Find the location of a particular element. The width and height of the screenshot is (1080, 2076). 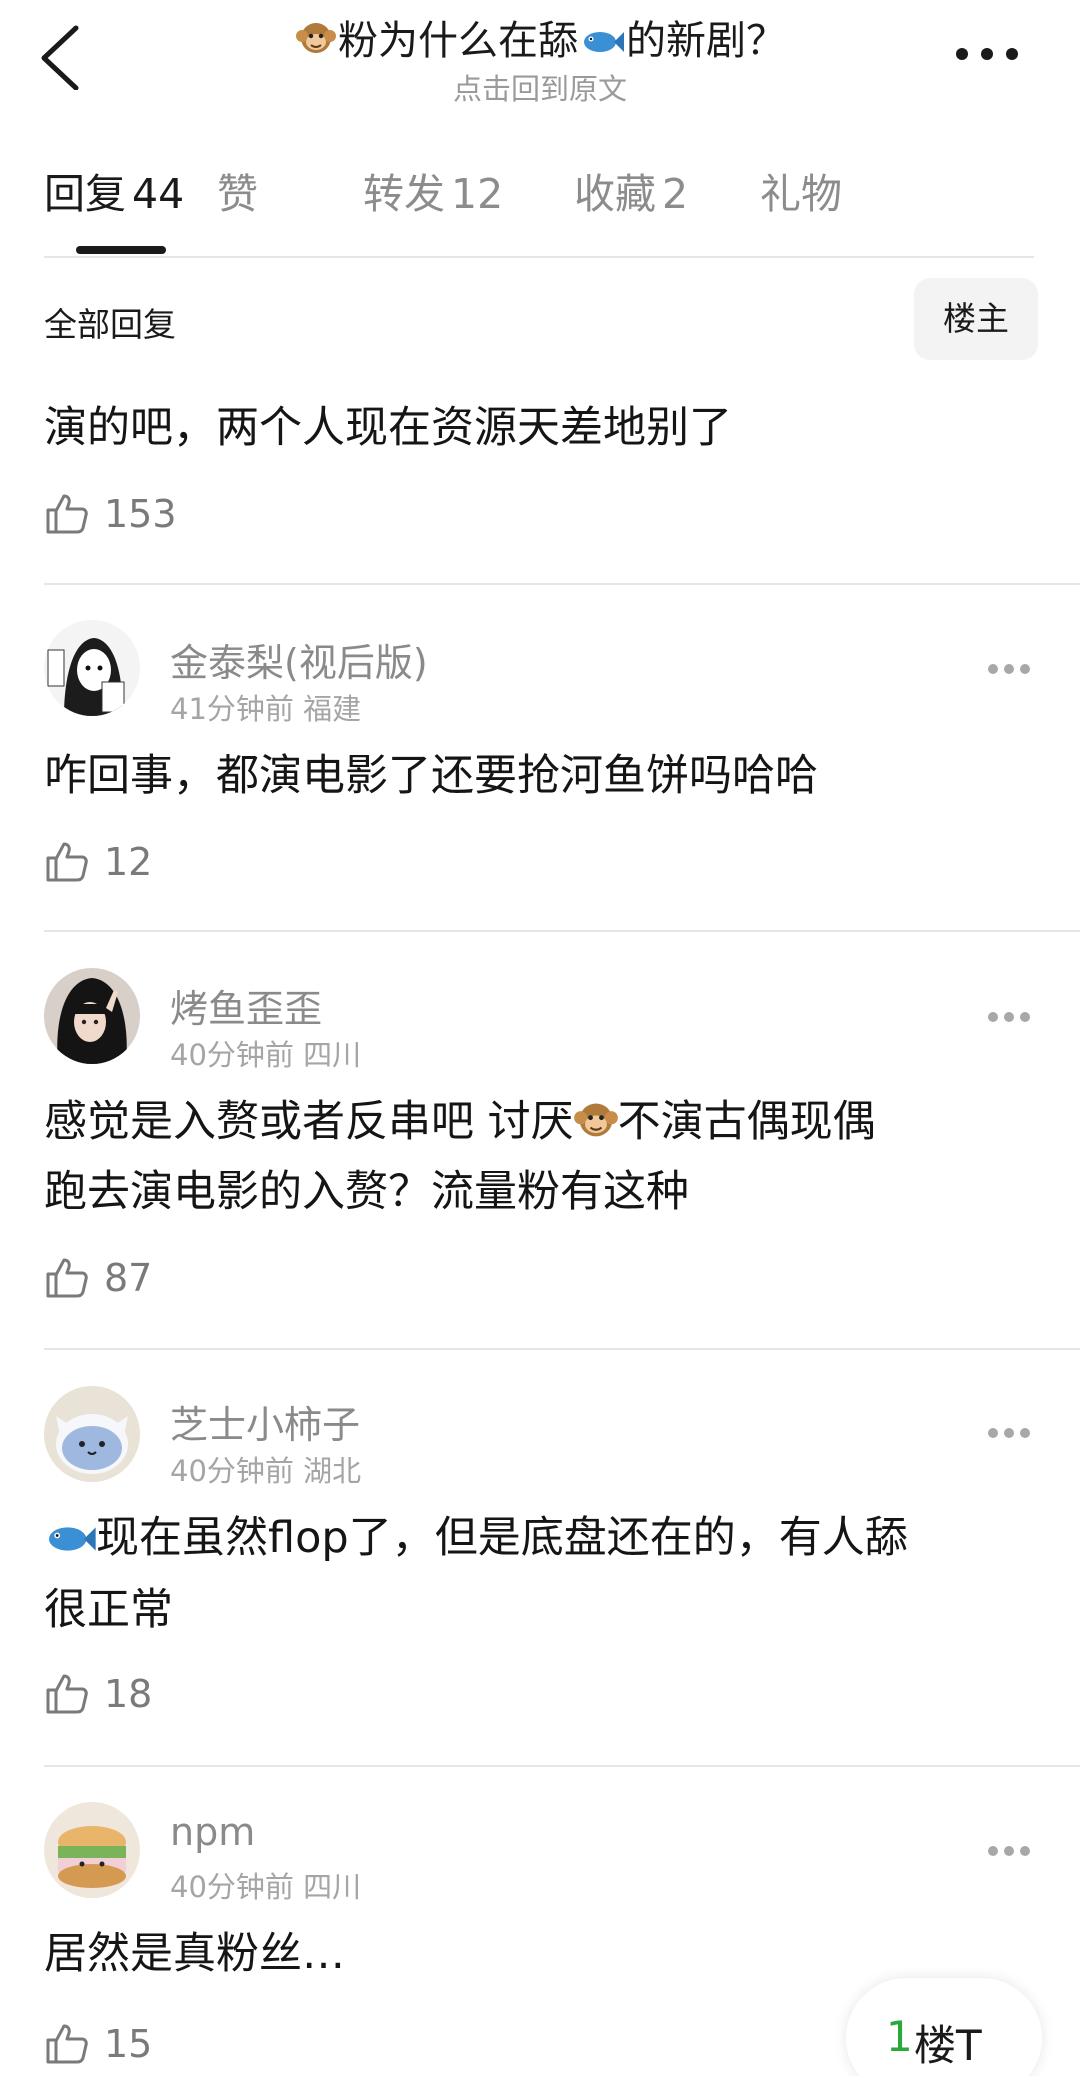

tab-bar: 回复 44 赞 转发 12 收藏 2 礼物 is located at coordinates (539, 210).